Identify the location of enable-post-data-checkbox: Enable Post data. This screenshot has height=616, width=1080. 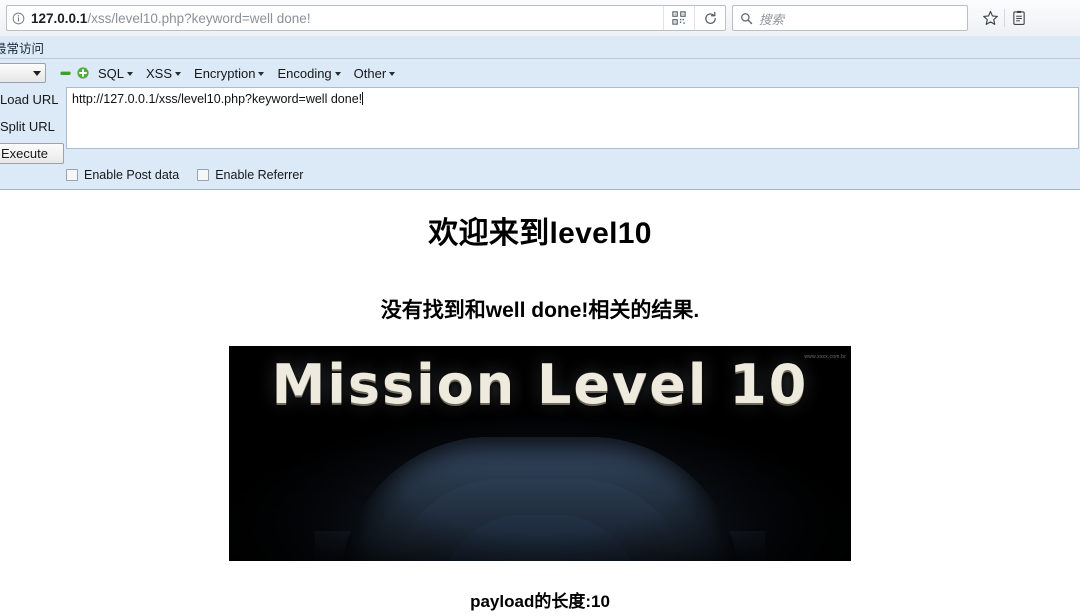
(122, 175).